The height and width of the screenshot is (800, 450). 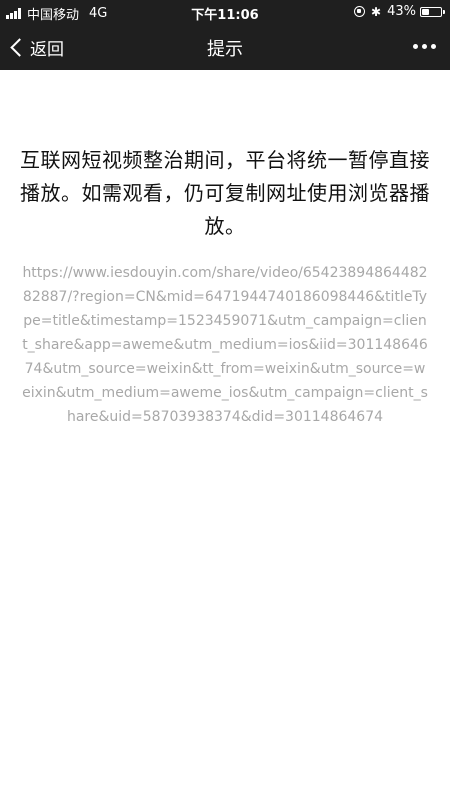 What do you see at coordinates (225, 12) in the screenshot?
I see `status-bar: 中国移动 4G 下午11:06 ✱ 43%` at bounding box center [225, 12].